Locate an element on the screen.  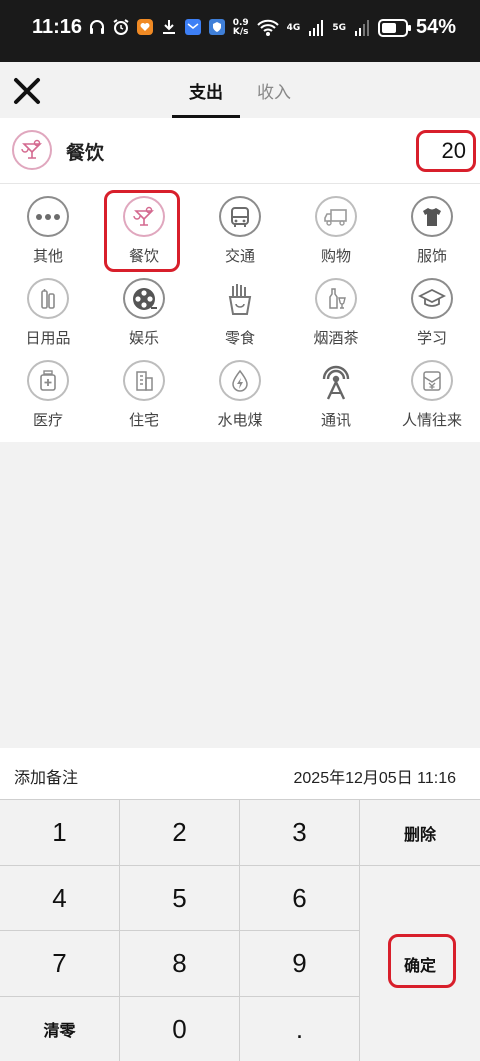
category-clothing: 服饰 is located at coordinates (432, 225).